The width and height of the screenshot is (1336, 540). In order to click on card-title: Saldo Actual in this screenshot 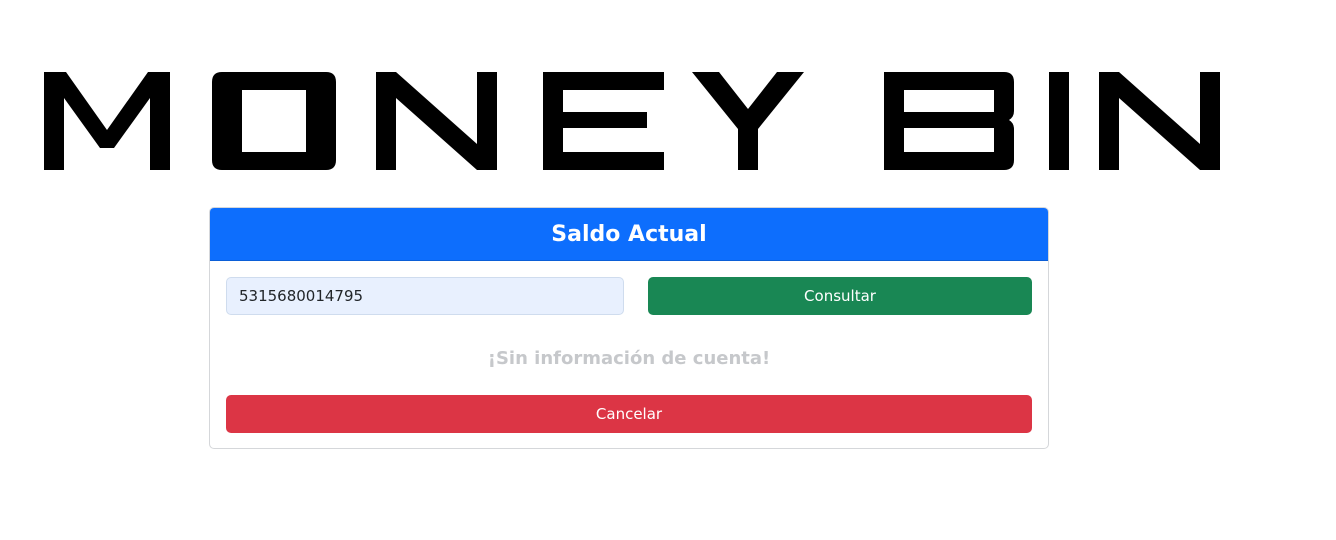, I will do `click(629, 234)`.